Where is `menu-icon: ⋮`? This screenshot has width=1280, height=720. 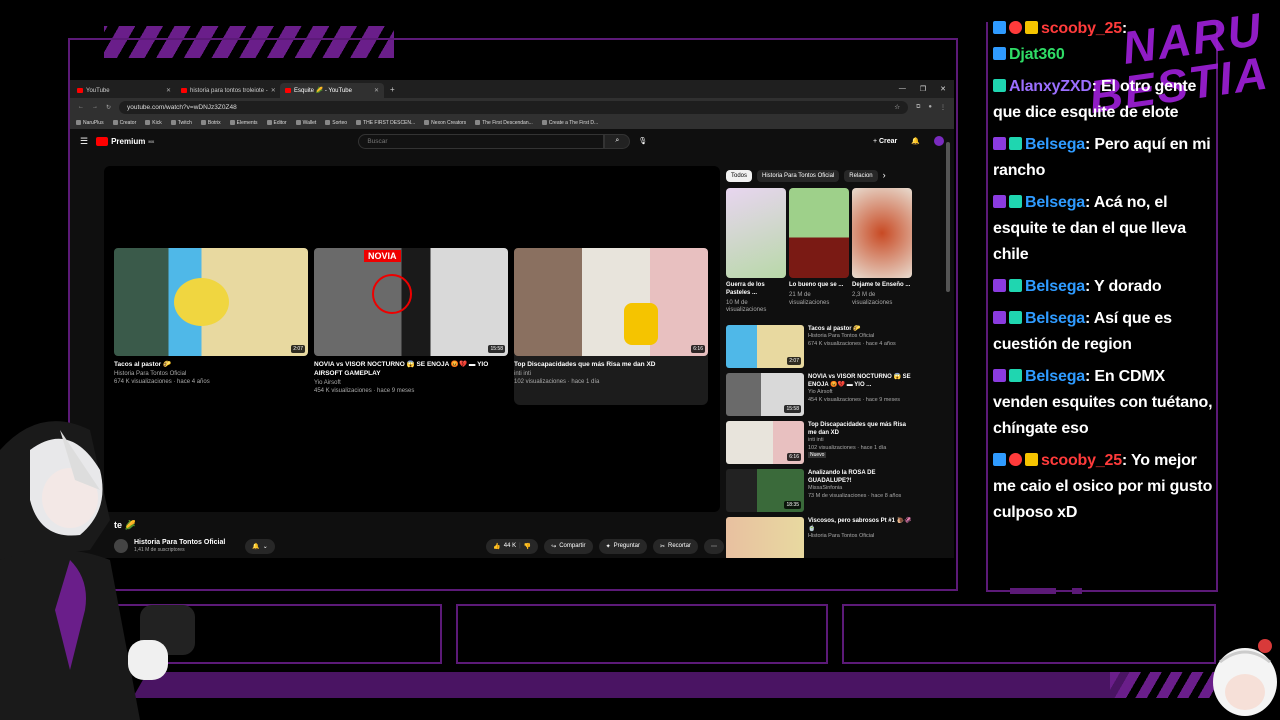 menu-icon: ⋮ is located at coordinates (943, 107).